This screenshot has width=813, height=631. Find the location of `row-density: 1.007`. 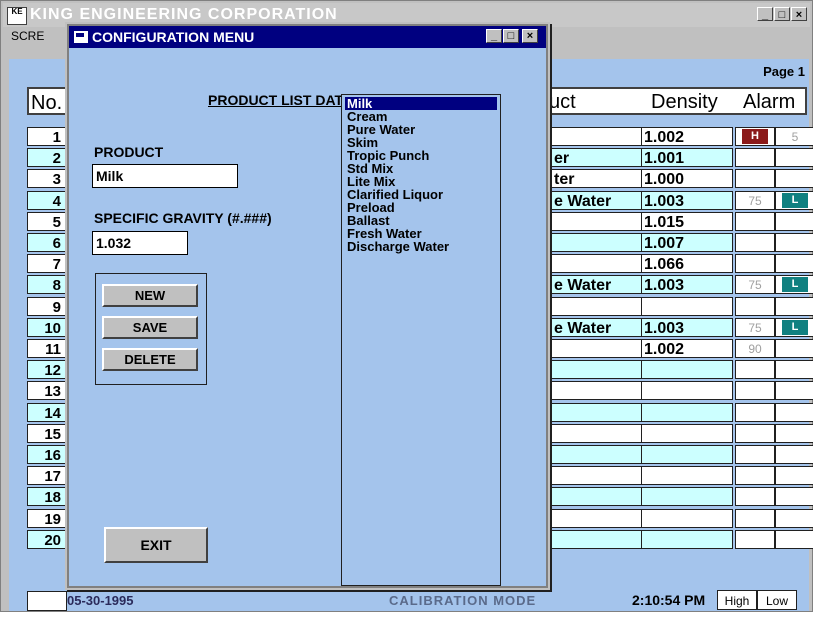

row-density: 1.007 is located at coordinates (687, 242).